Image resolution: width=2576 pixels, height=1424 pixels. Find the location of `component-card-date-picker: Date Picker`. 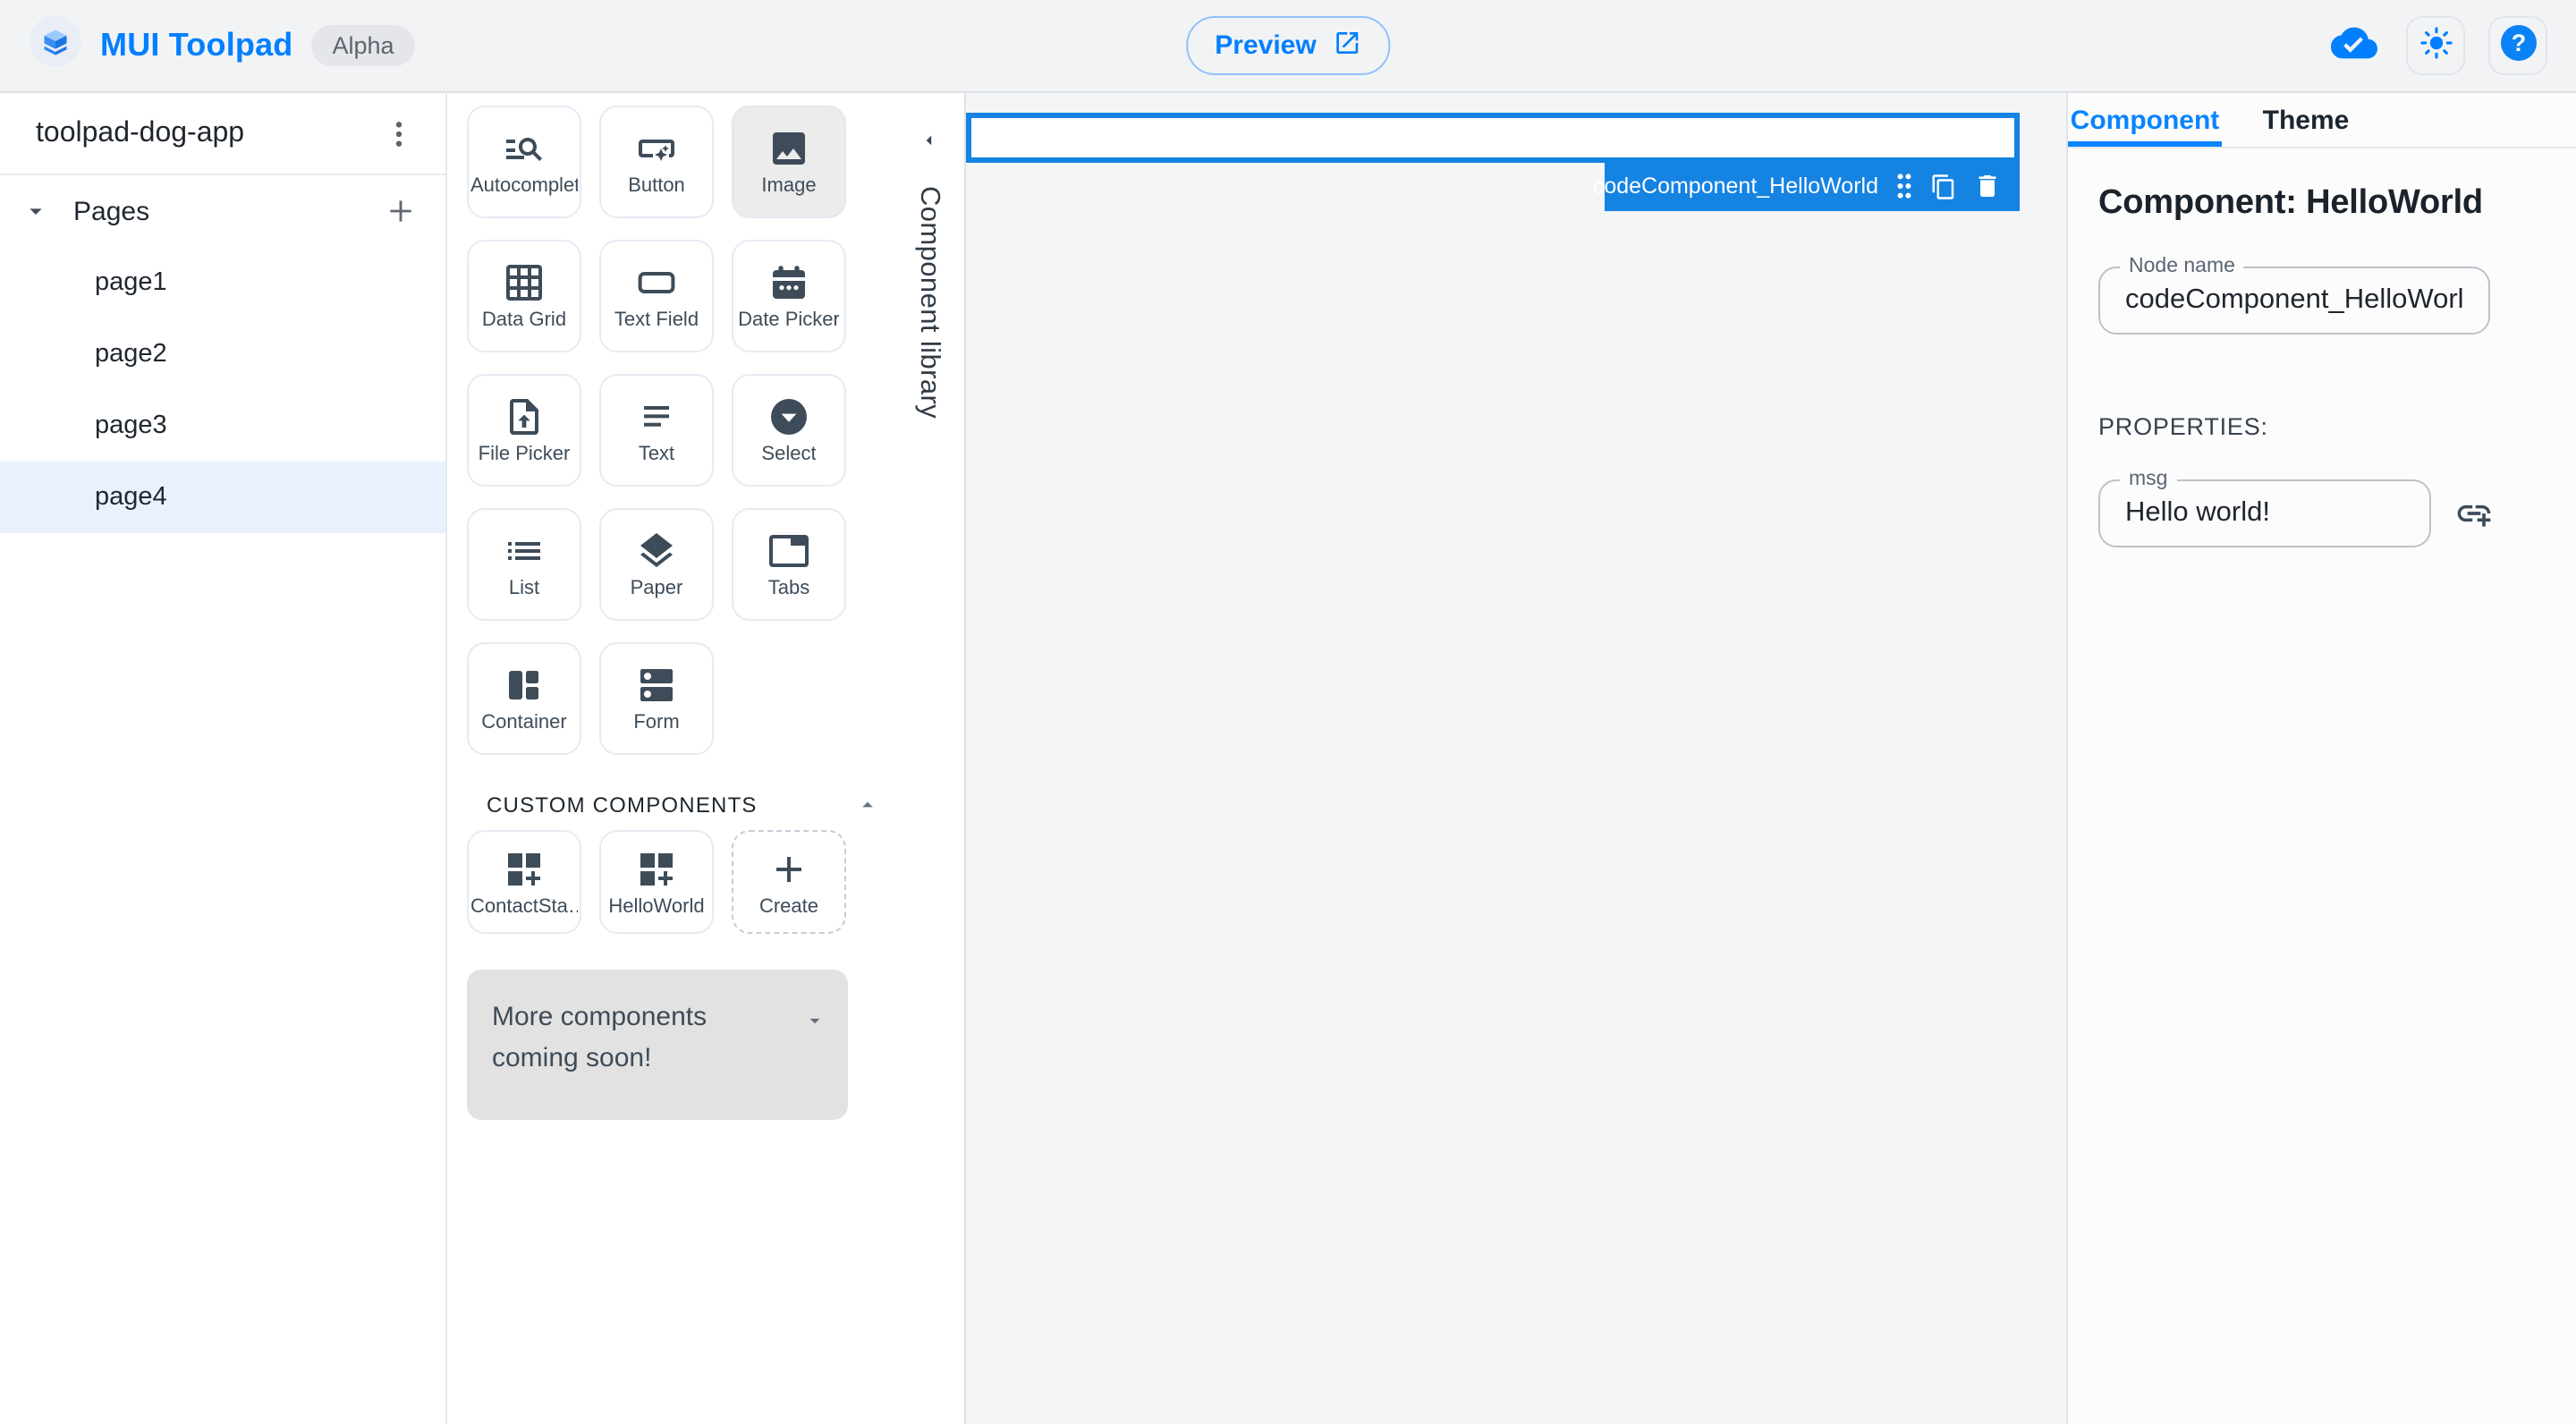

component-card-date-picker: Date Picker is located at coordinates (789, 296).